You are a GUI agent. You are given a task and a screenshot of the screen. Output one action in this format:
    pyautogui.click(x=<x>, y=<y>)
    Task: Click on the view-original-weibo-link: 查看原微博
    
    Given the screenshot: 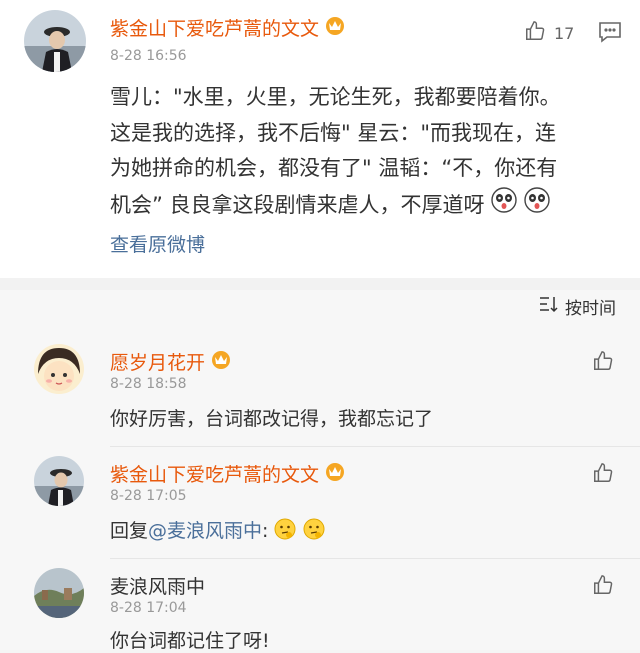 What is the action you would take?
    pyautogui.click(x=157, y=243)
    